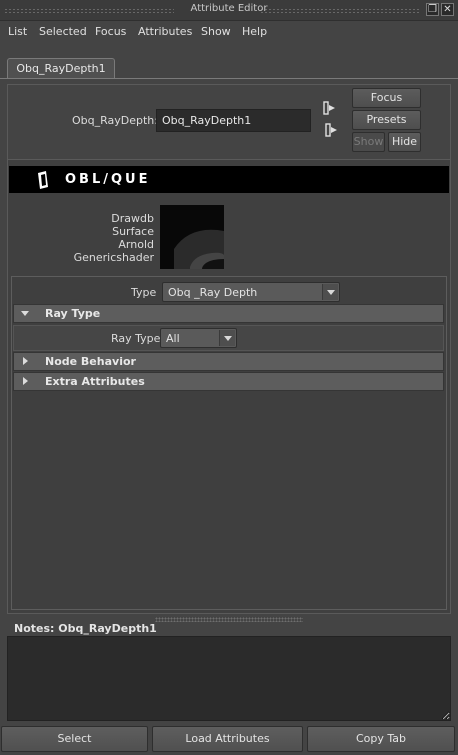  I want to click on type-label: Type, so click(144, 292).